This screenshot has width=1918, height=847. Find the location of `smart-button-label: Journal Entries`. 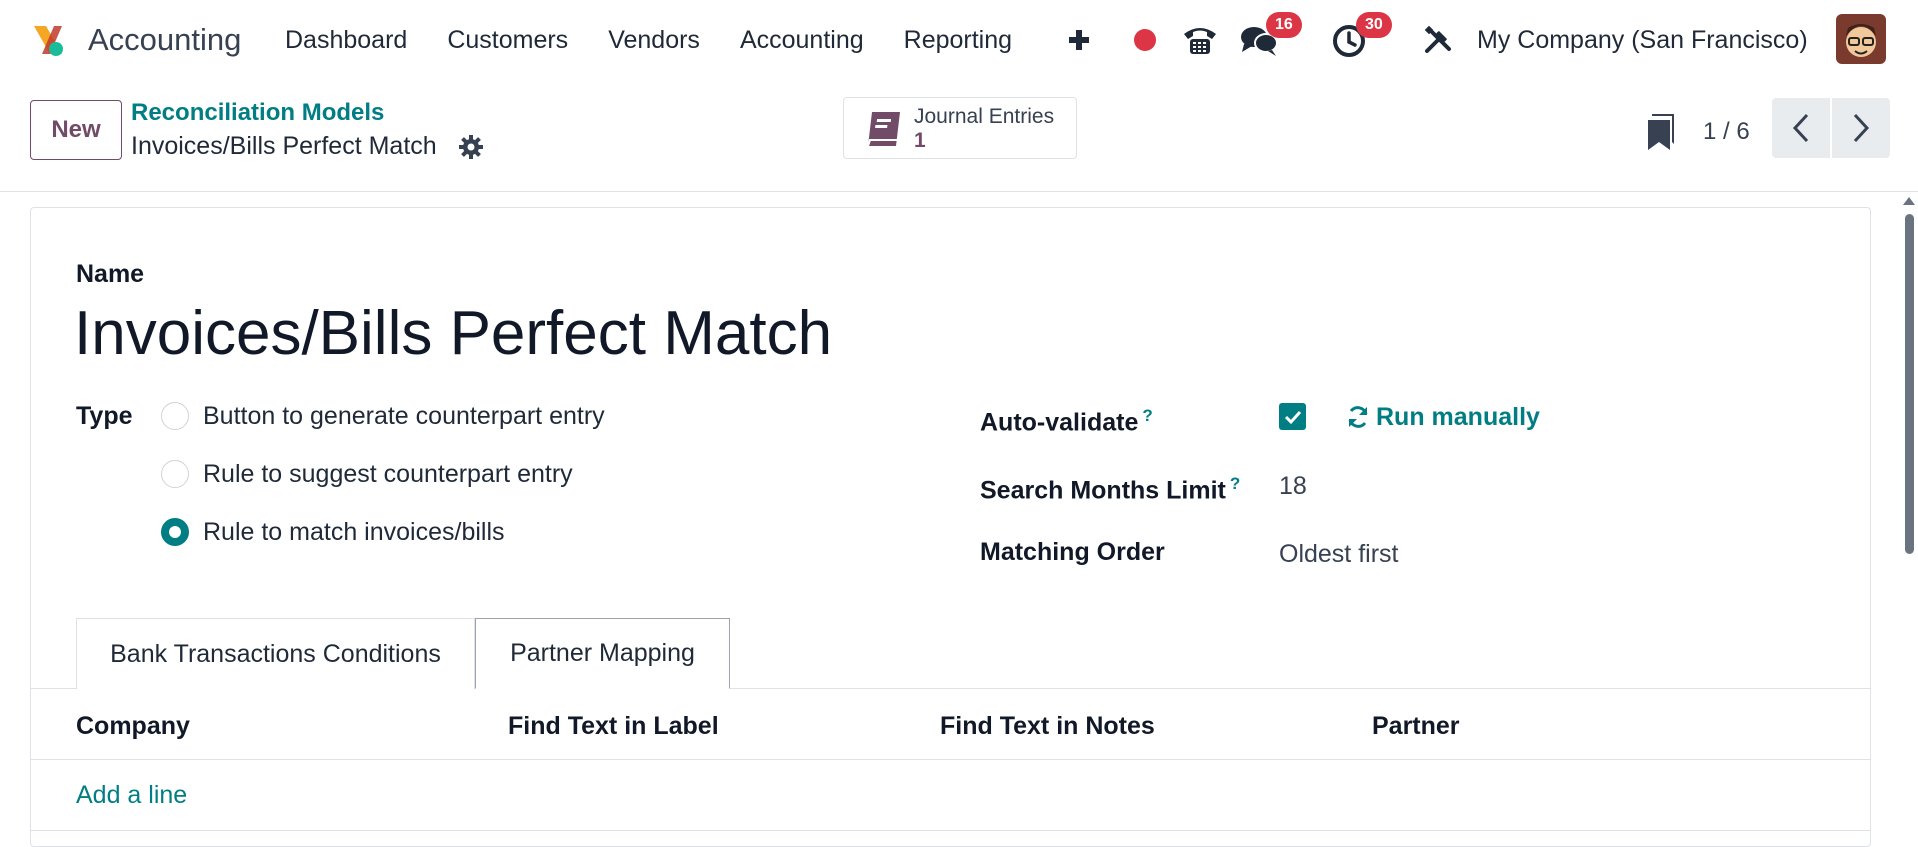

smart-button-label: Journal Entries is located at coordinates (984, 116).